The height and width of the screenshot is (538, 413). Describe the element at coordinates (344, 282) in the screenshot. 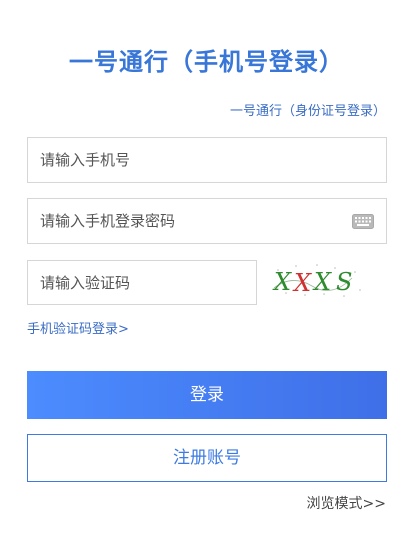

I see `svg-text: S` at that location.